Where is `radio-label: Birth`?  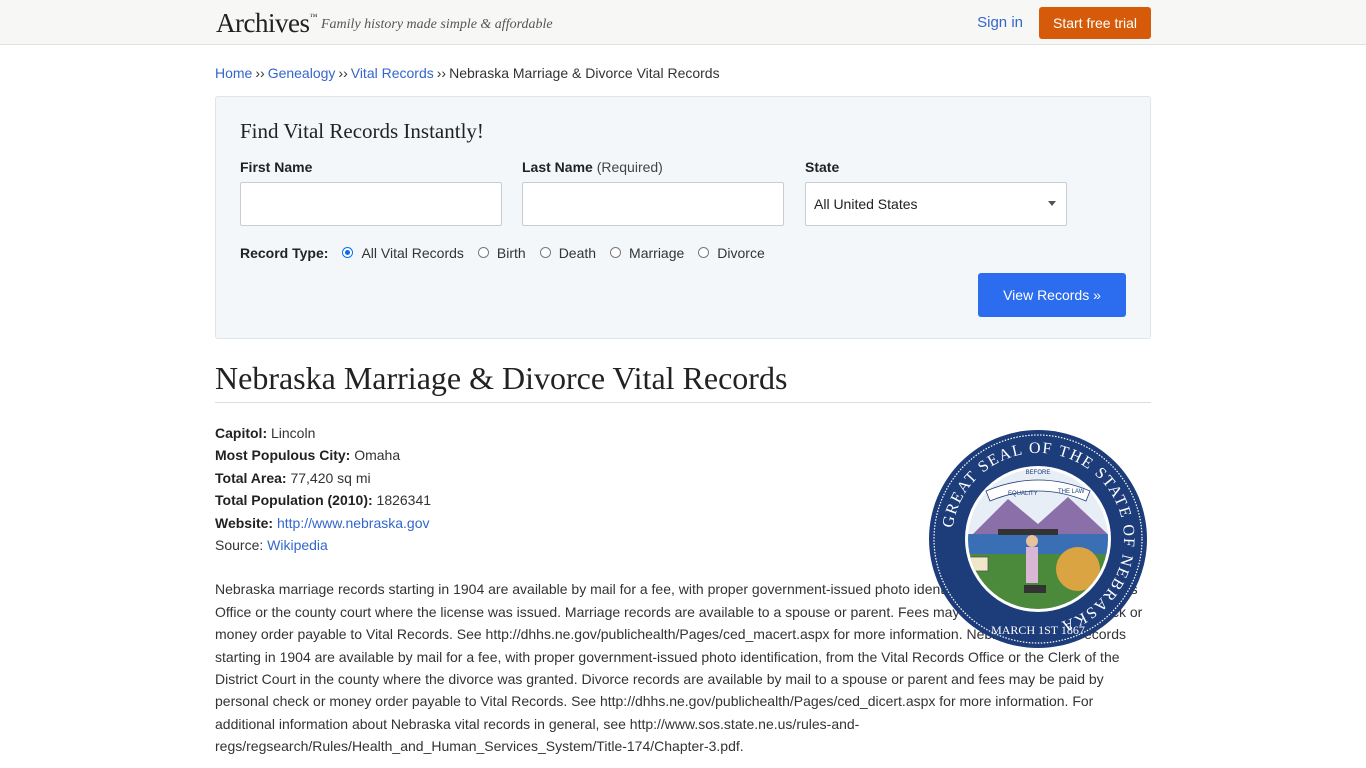
radio-label: Birth is located at coordinates (511, 253).